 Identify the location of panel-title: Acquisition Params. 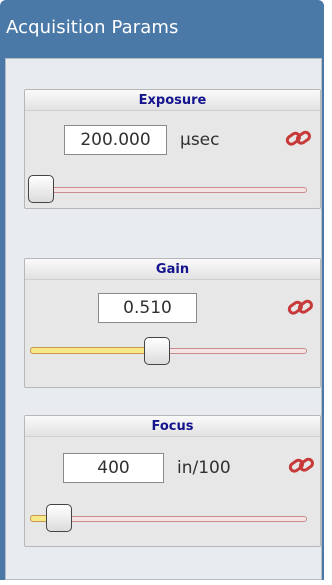
(92, 27).